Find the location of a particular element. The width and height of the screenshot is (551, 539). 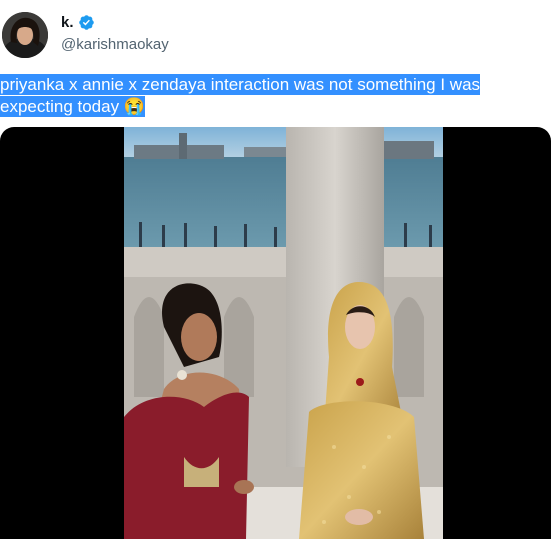

avatar is located at coordinates (25, 35).